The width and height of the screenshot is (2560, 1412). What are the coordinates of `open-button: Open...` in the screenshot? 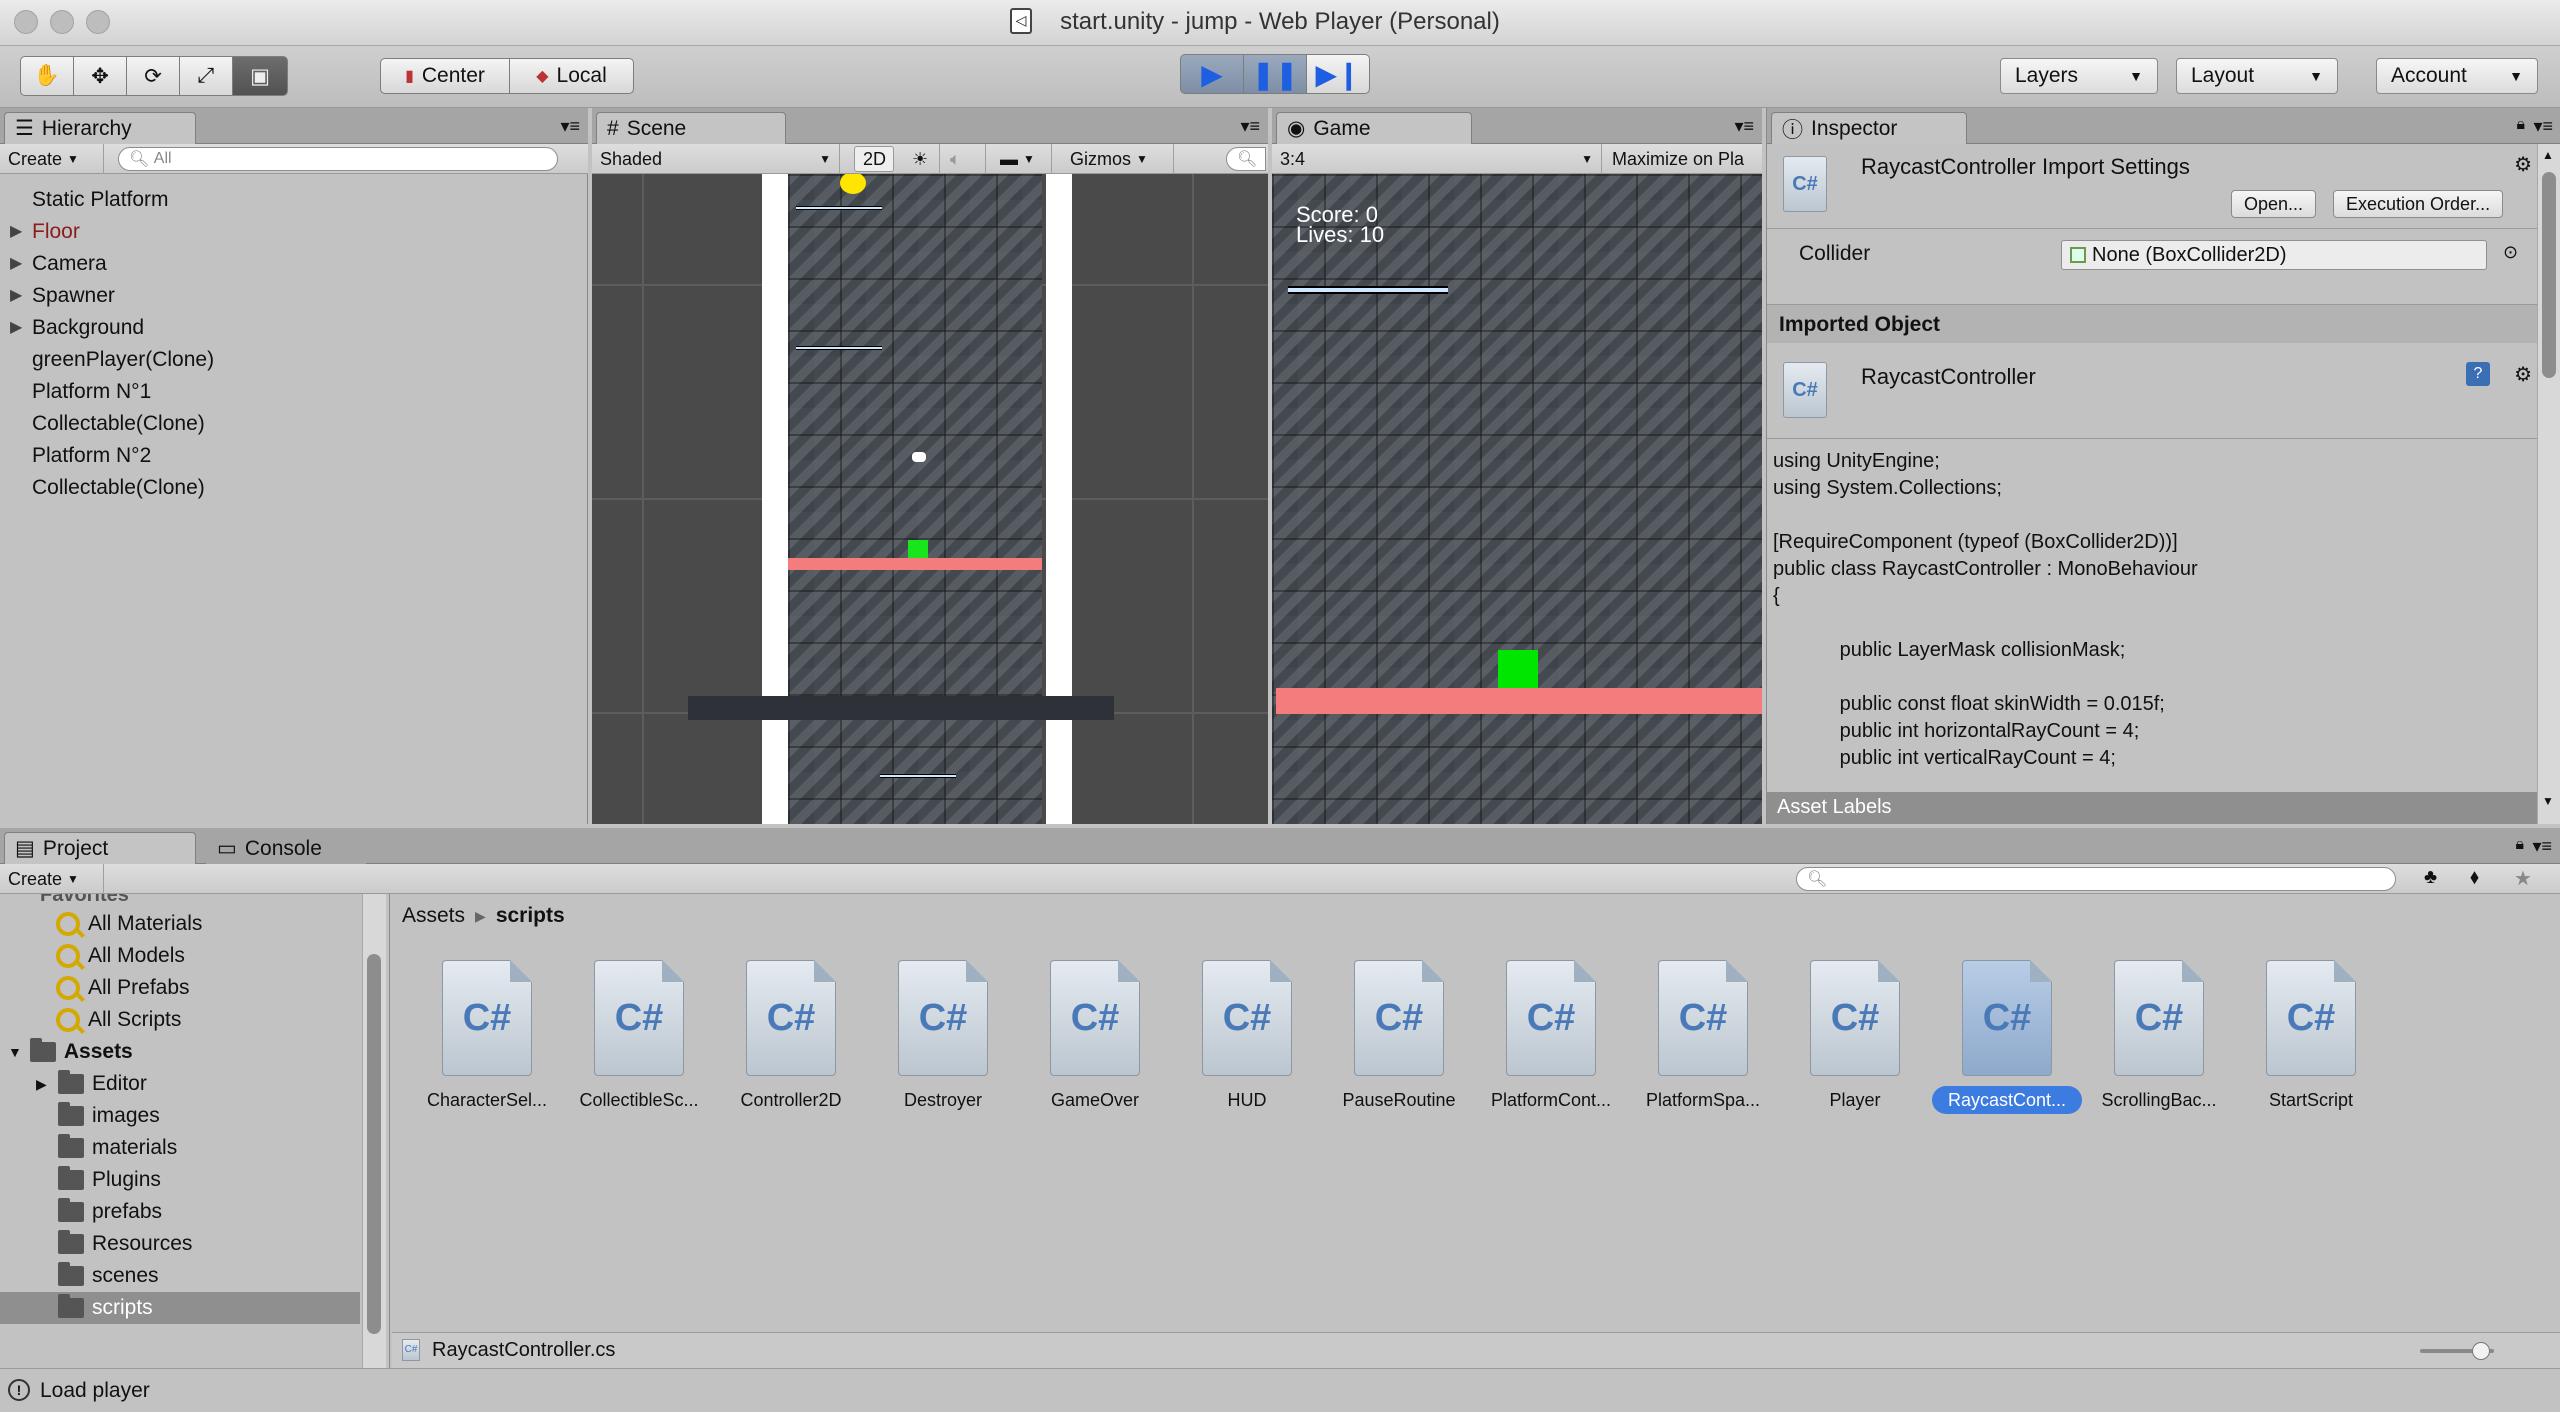 It's located at (2274, 204).